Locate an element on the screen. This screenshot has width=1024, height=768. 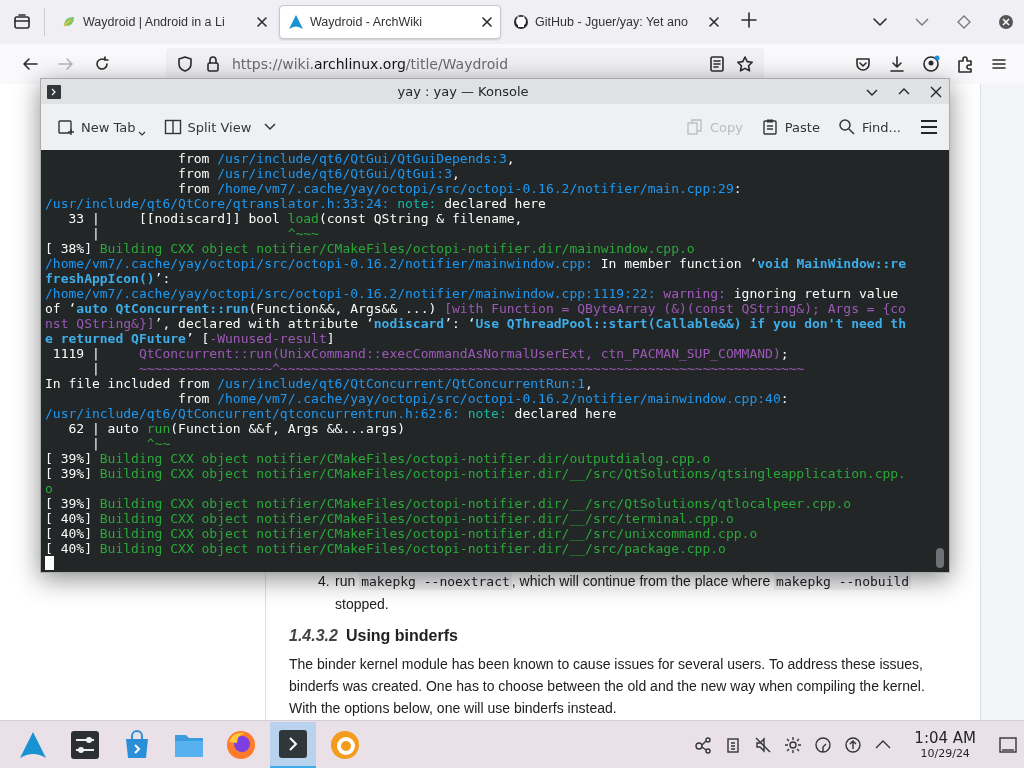
ring-icon is located at coordinates (345, 744).